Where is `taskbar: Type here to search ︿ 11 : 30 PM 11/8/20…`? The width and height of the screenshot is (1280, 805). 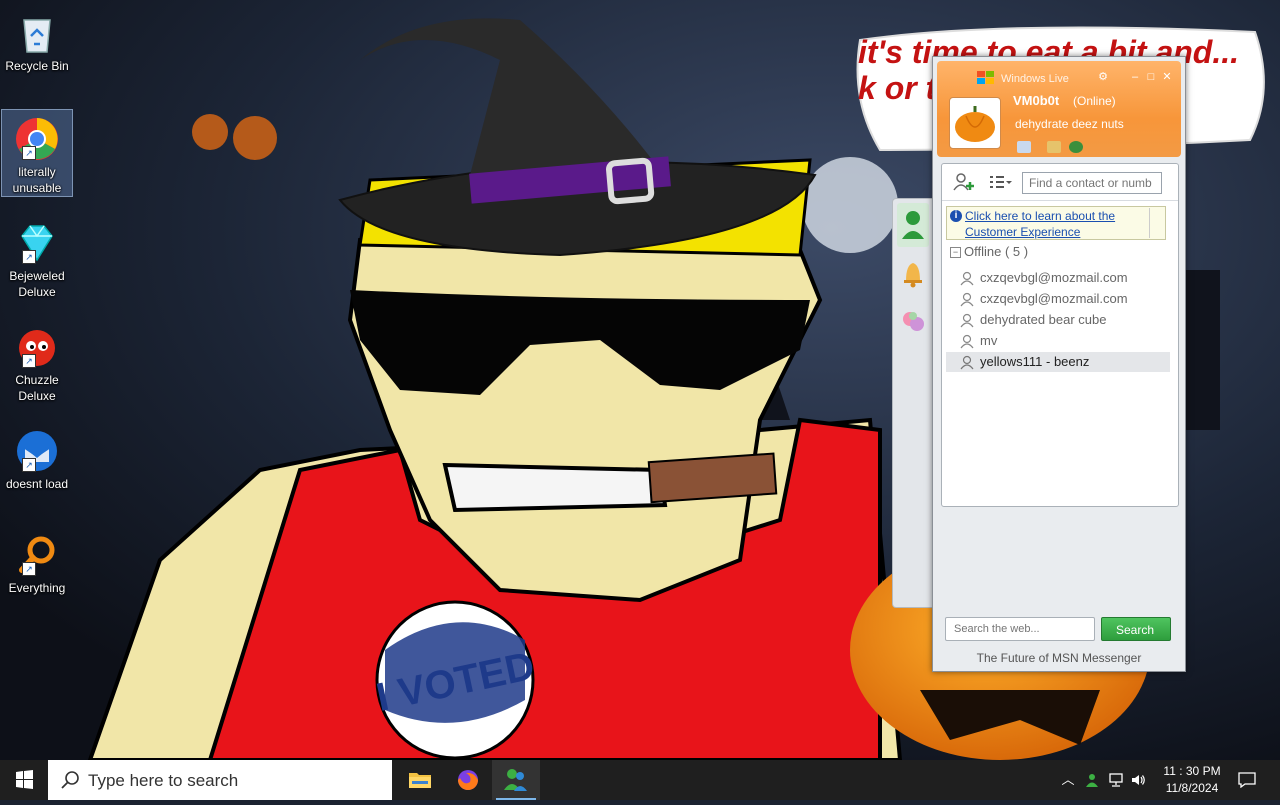 taskbar: Type here to search ︿ 11 : 30 PM 11/8/20… is located at coordinates (640, 780).